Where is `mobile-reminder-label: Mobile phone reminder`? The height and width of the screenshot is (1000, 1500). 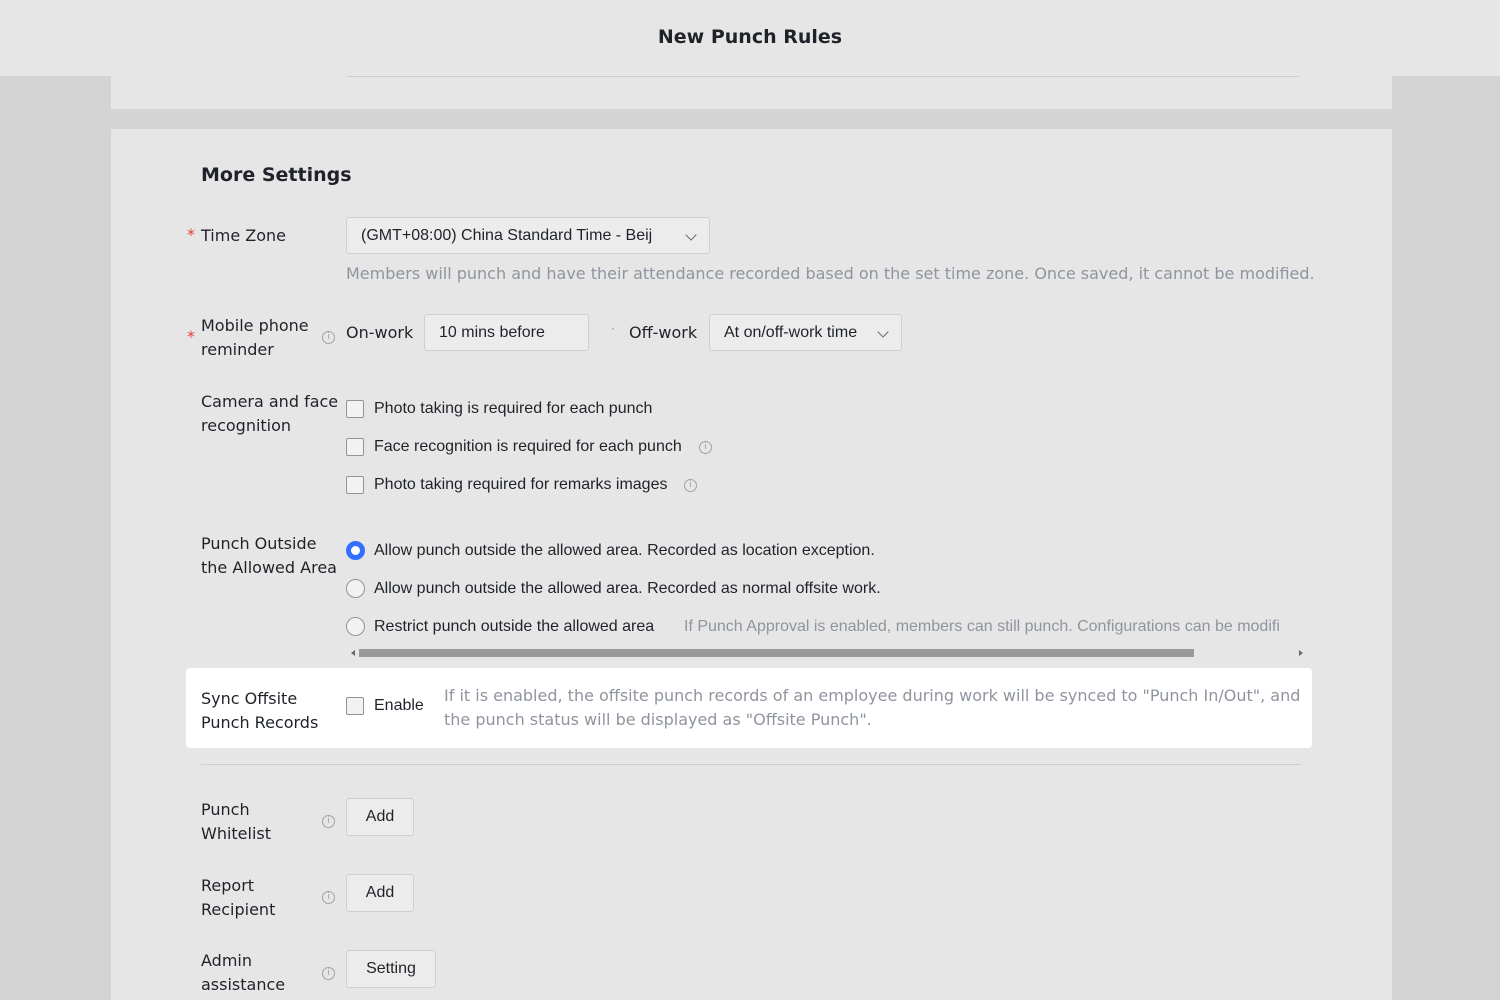 mobile-reminder-label: Mobile phone reminder is located at coordinates (255, 338).